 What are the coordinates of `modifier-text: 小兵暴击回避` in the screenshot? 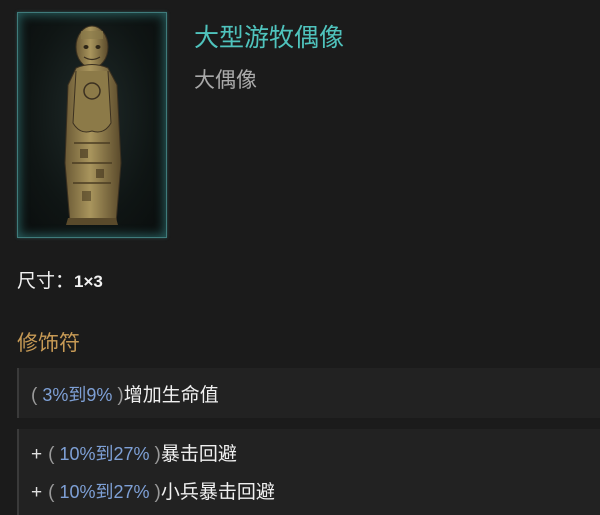 It's located at (217, 492).